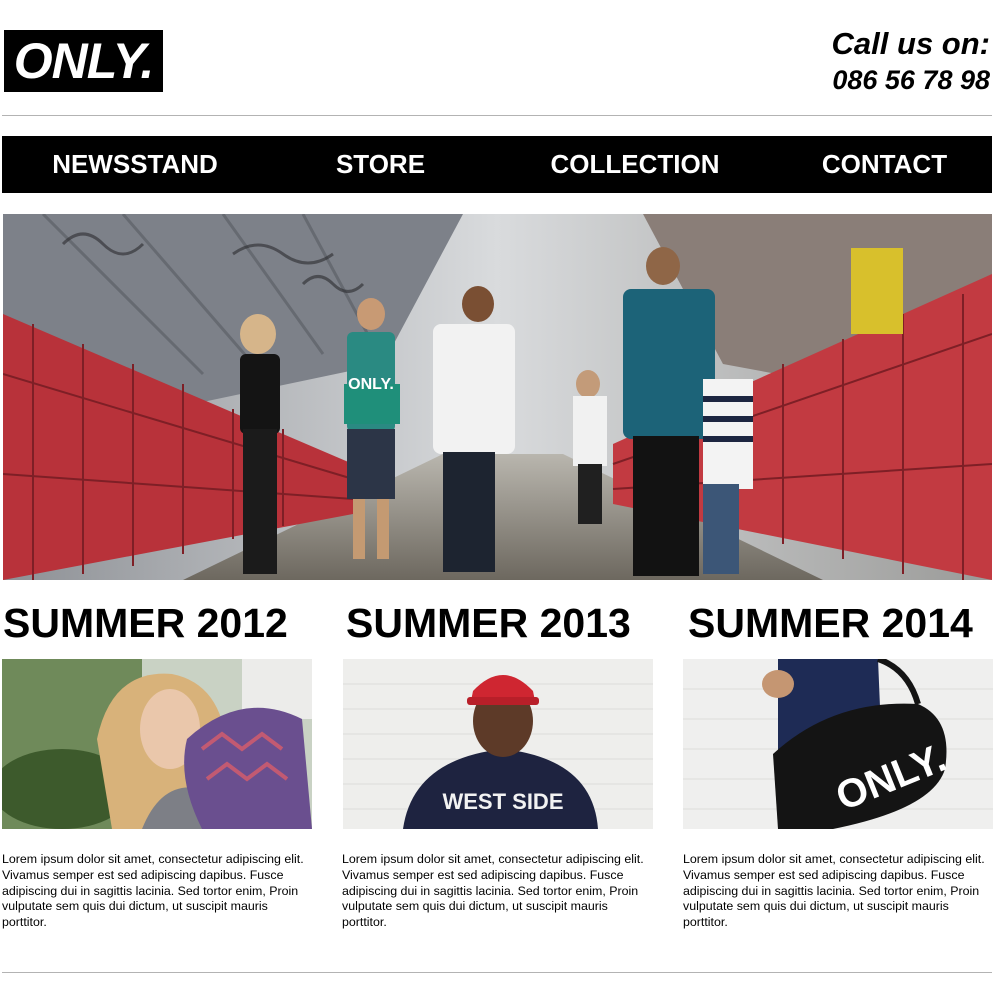 The width and height of the screenshot is (994, 1008). I want to click on phone-number: 086 56 78 98, so click(911, 80).